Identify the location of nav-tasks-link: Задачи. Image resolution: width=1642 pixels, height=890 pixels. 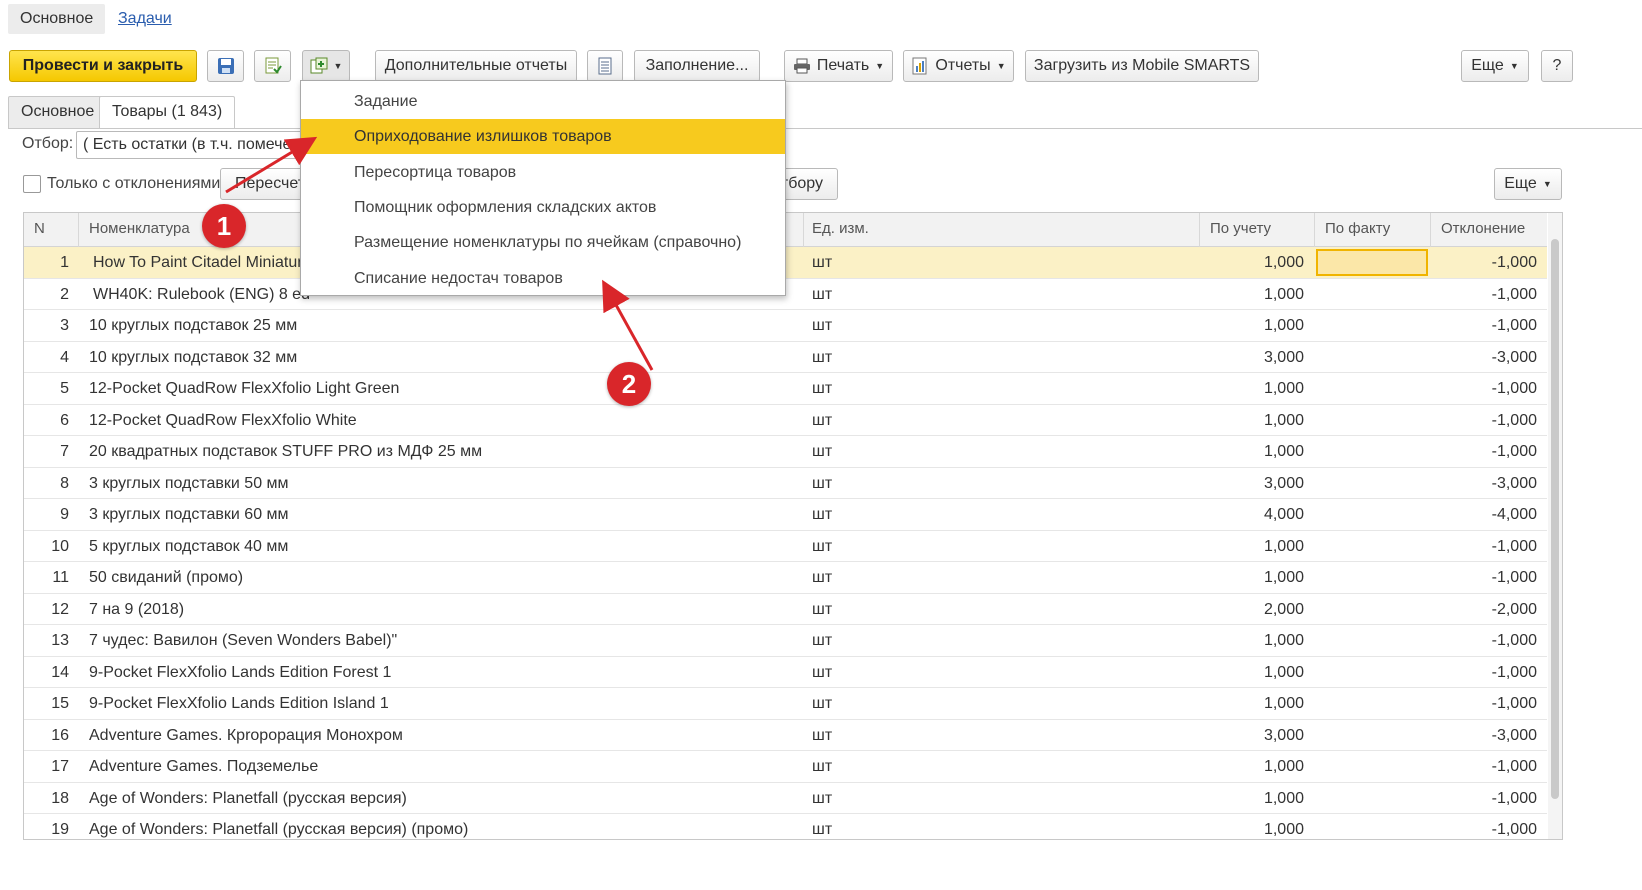
(145, 19).